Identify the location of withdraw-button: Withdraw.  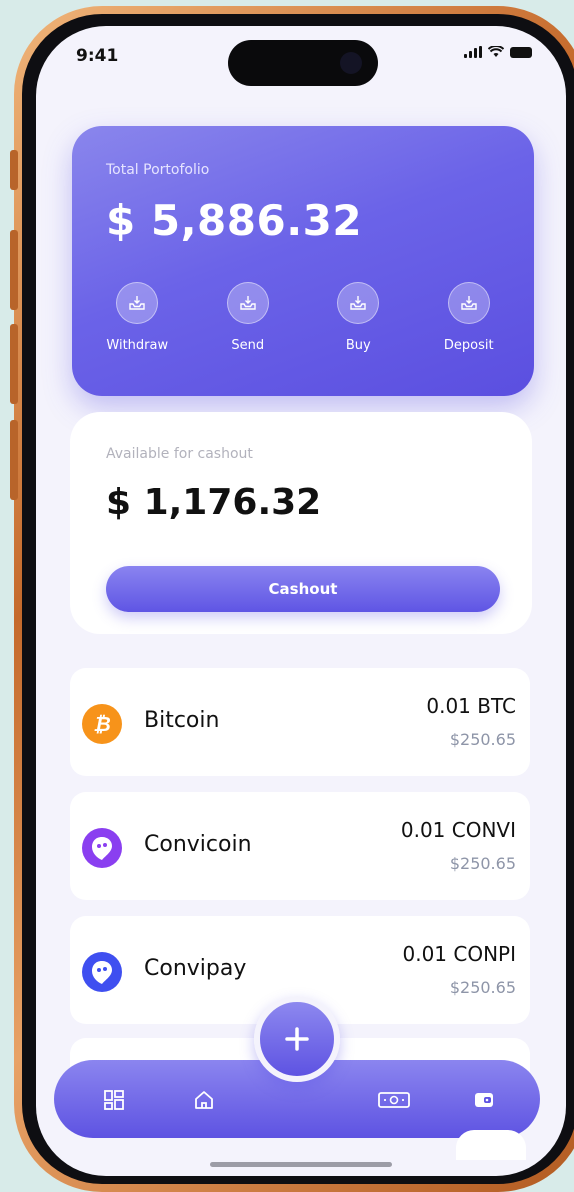
(137, 317).